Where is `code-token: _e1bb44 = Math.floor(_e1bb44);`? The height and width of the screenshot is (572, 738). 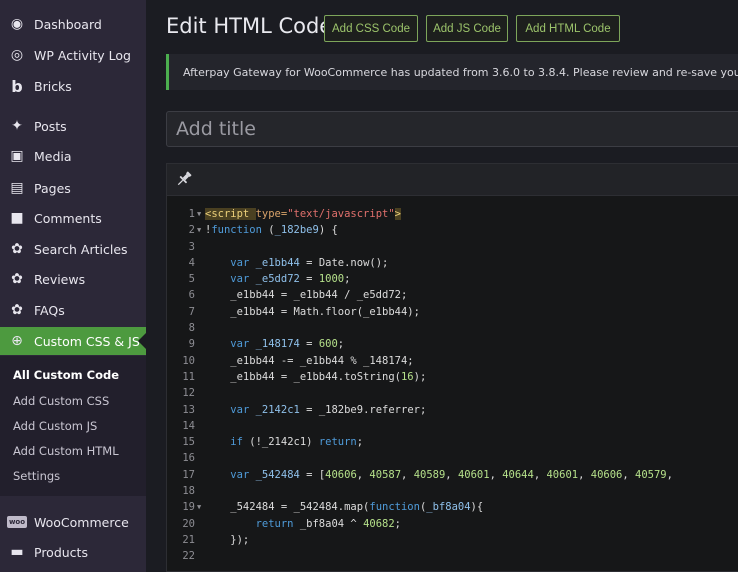 code-token: _e1bb44 = Math.floor(_e1bb44); is located at coordinates (312, 311).